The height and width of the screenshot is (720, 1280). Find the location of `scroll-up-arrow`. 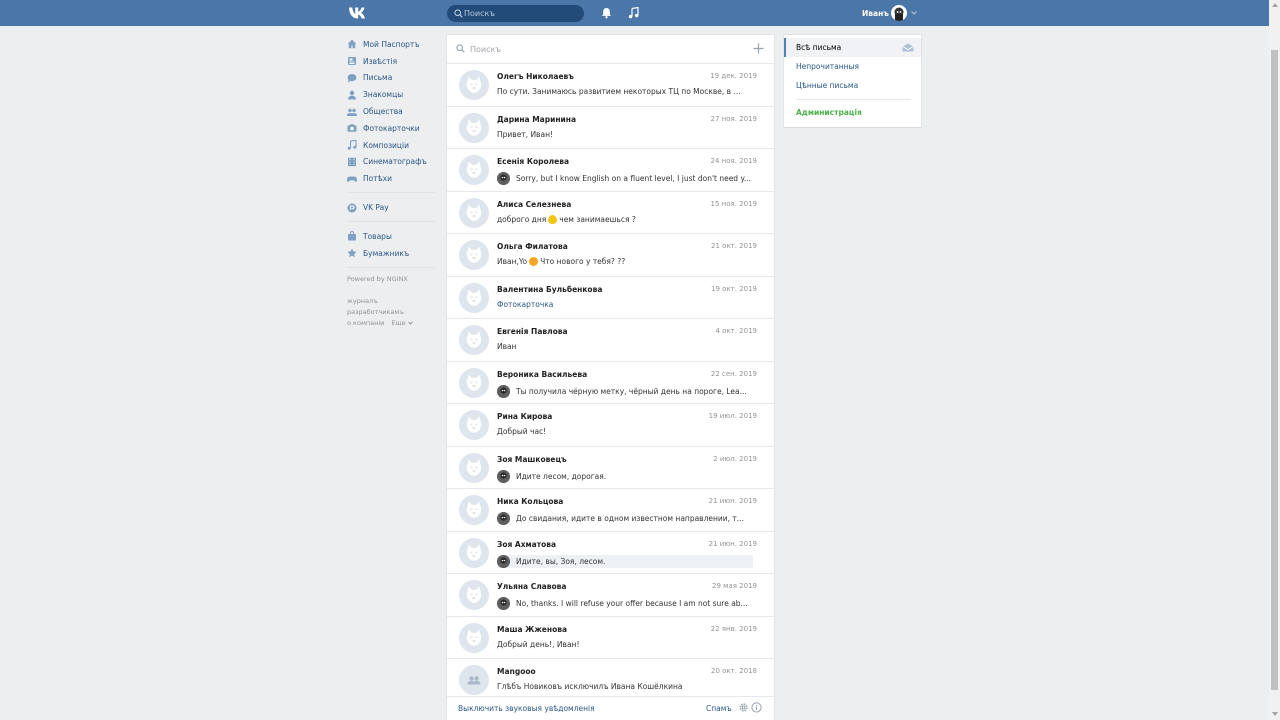

scroll-up-arrow is located at coordinates (1275, 5).